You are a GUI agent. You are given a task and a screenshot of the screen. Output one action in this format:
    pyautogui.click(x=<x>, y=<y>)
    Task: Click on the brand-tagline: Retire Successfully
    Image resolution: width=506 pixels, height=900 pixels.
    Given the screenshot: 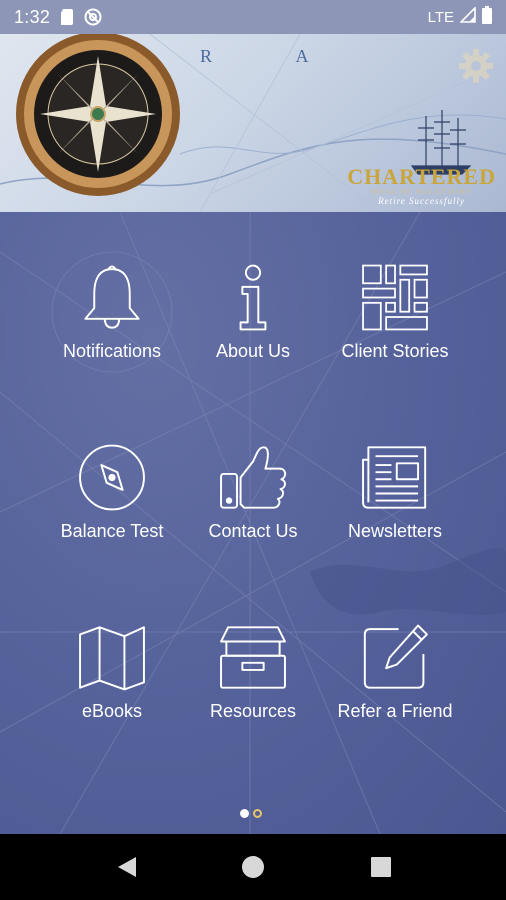 What is the action you would take?
    pyautogui.click(x=422, y=201)
    